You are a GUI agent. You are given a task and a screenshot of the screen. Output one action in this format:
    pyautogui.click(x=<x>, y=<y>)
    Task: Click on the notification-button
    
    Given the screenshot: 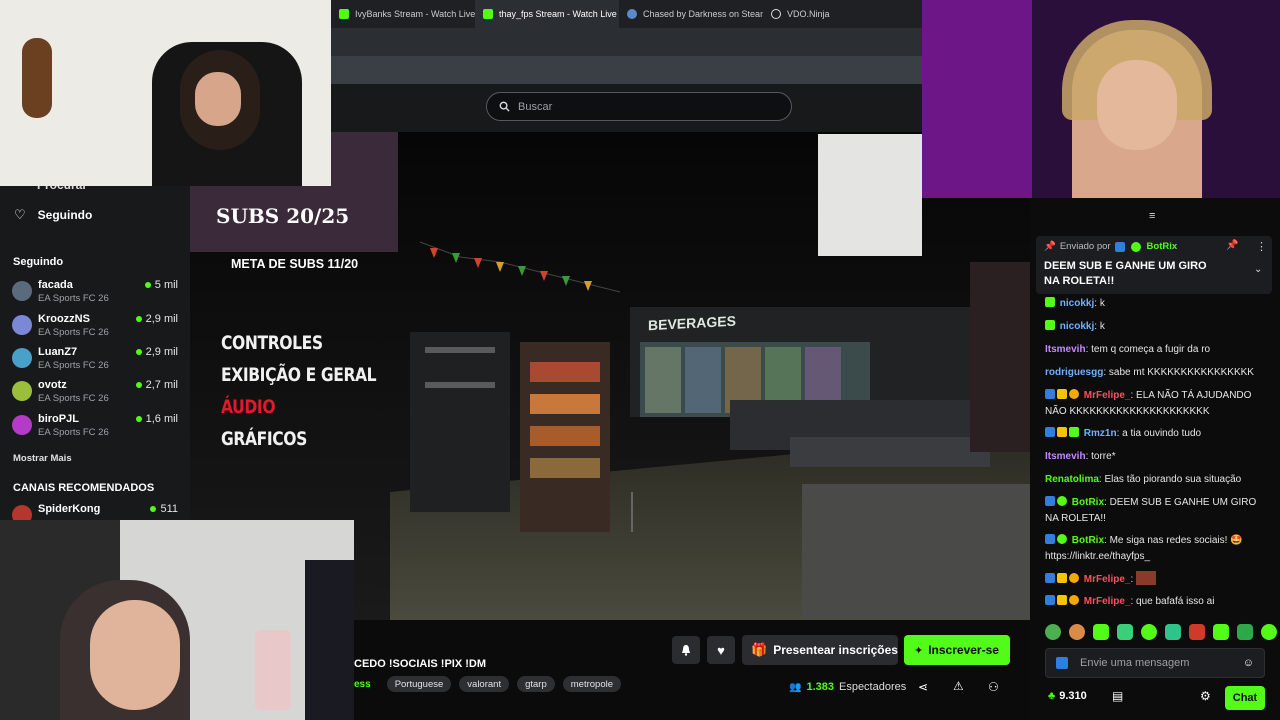 What is the action you would take?
    pyautogui.click(x=686, y=650)
    